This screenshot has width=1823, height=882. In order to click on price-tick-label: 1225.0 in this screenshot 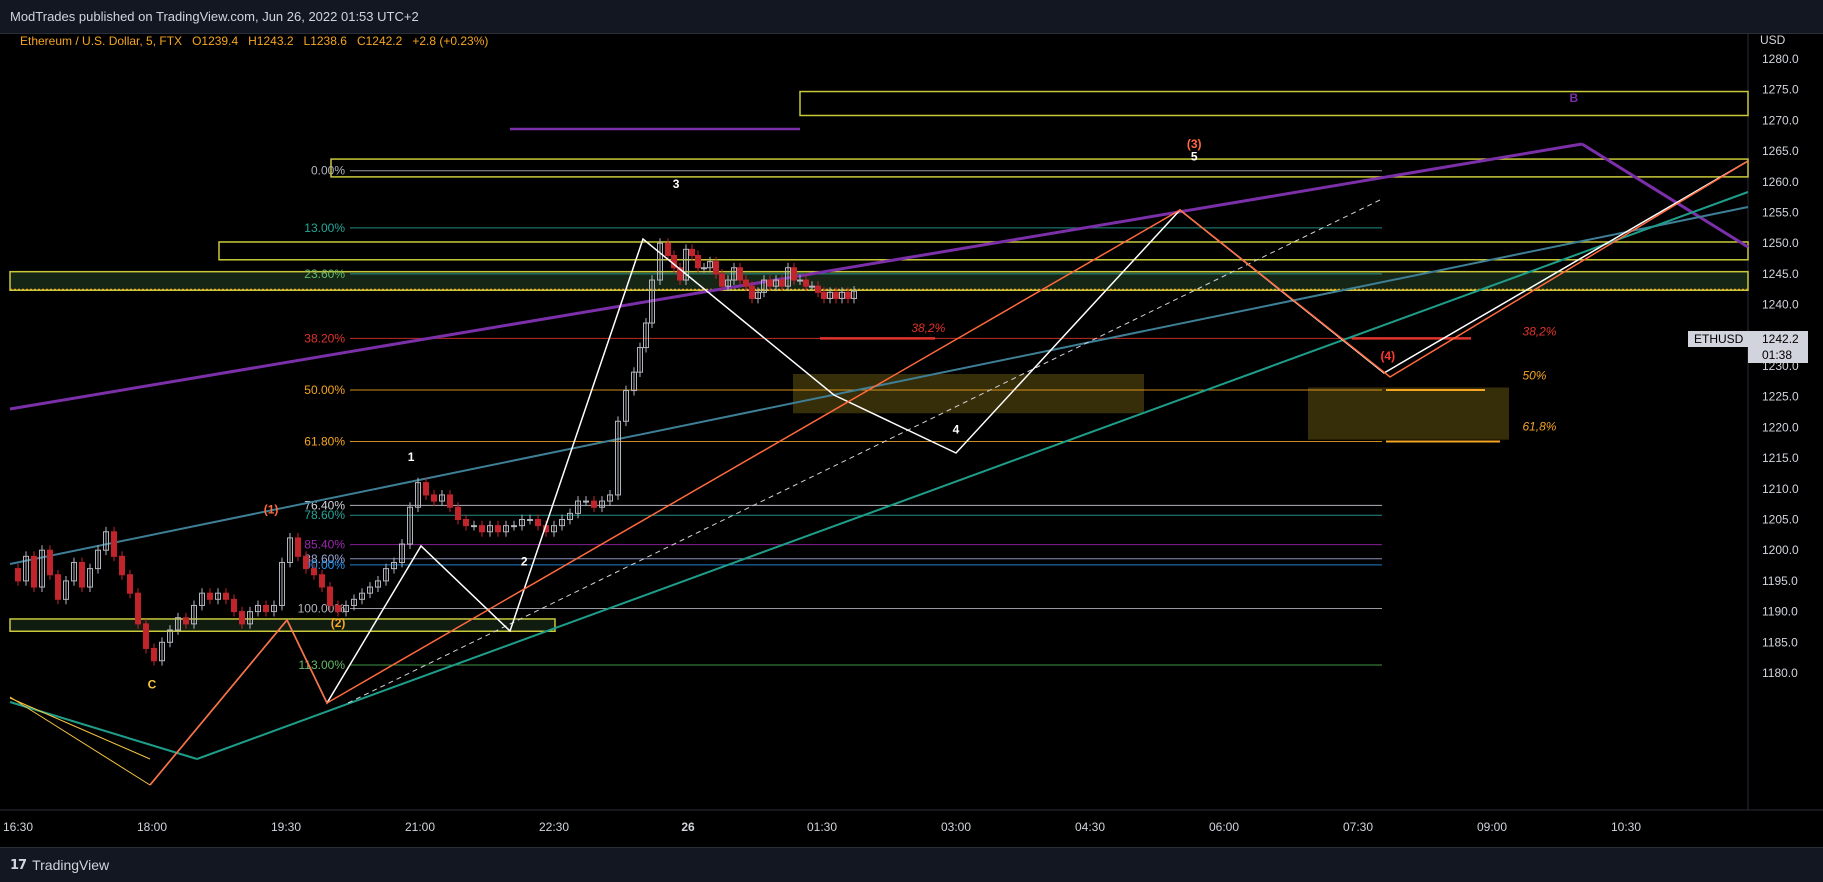, I will do `click(1780, 397)`.